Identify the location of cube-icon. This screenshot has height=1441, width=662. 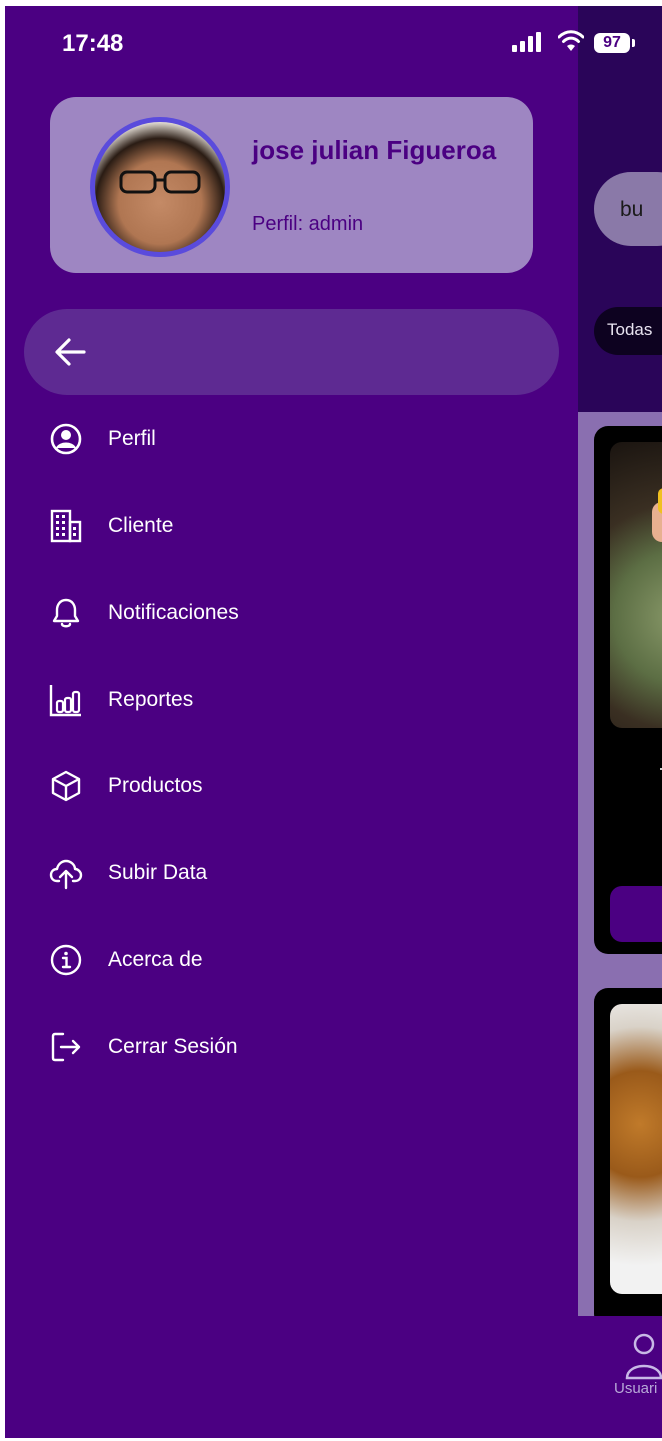
(66, 786).